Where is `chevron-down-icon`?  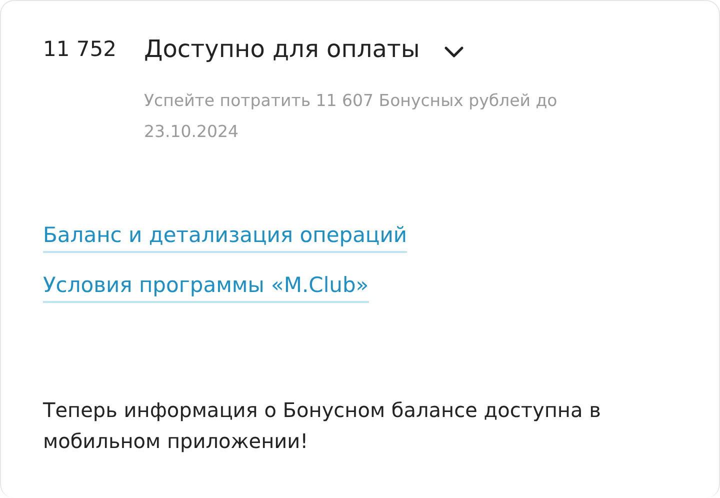 chevron-down-icon is located at coordinates (454, 52).